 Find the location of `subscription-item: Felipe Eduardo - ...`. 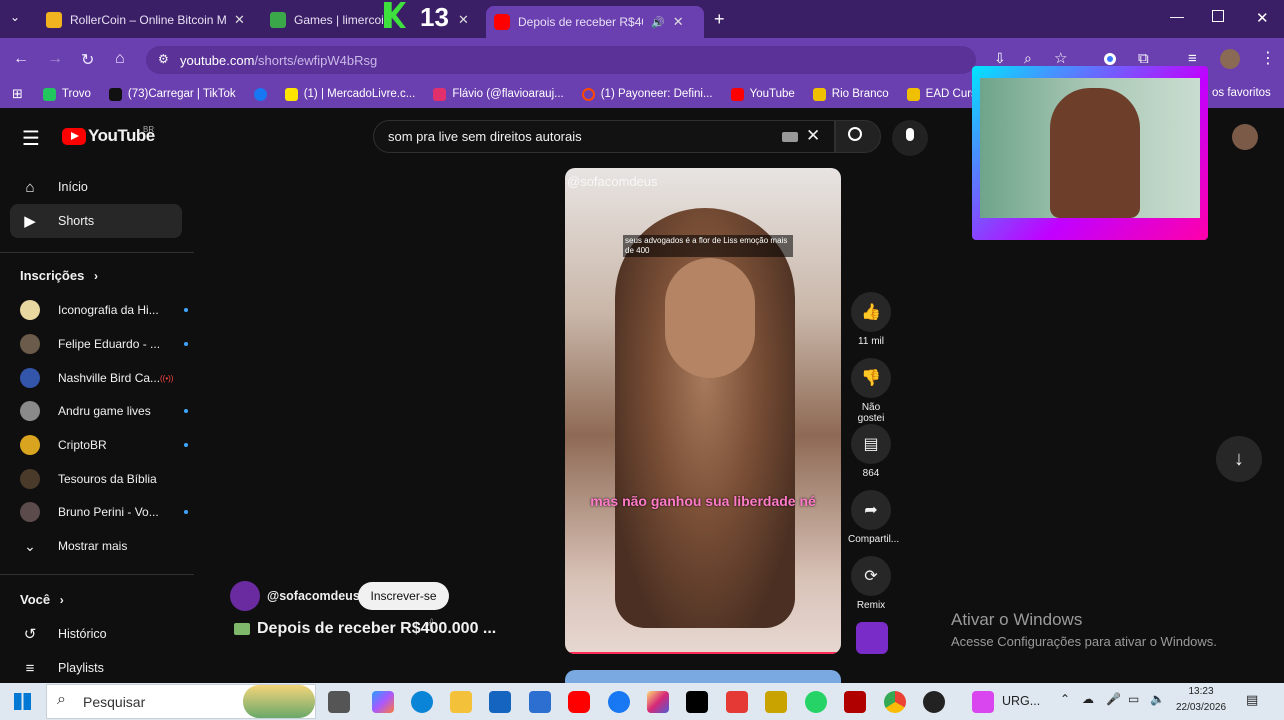

subscription-item: Felipe Eduardo - ... is located at coordinates (104, 344).